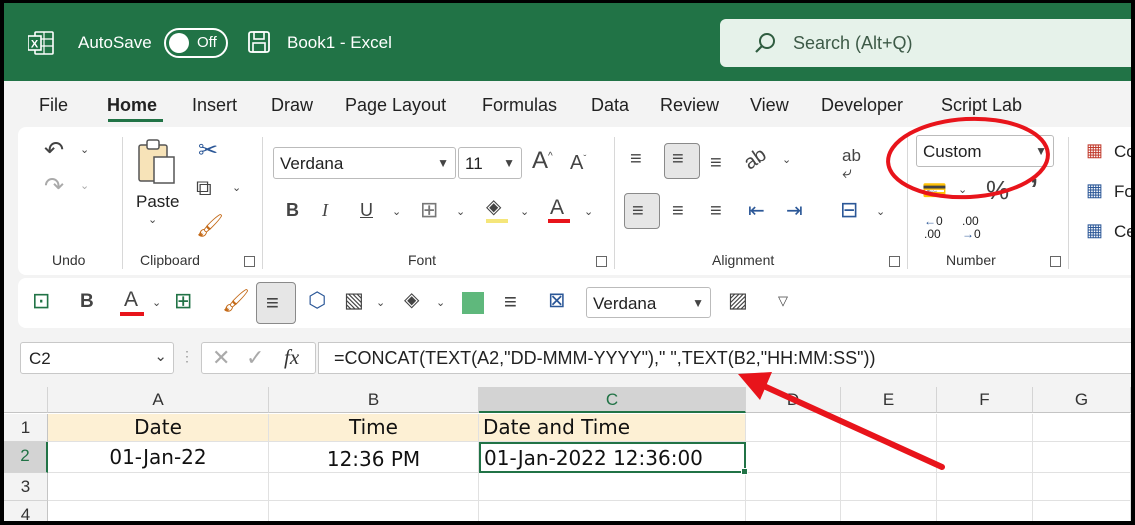 The image size is (1135, 525). I want to click on increase-decimal-icon: ←0.00, so click(933, 228).